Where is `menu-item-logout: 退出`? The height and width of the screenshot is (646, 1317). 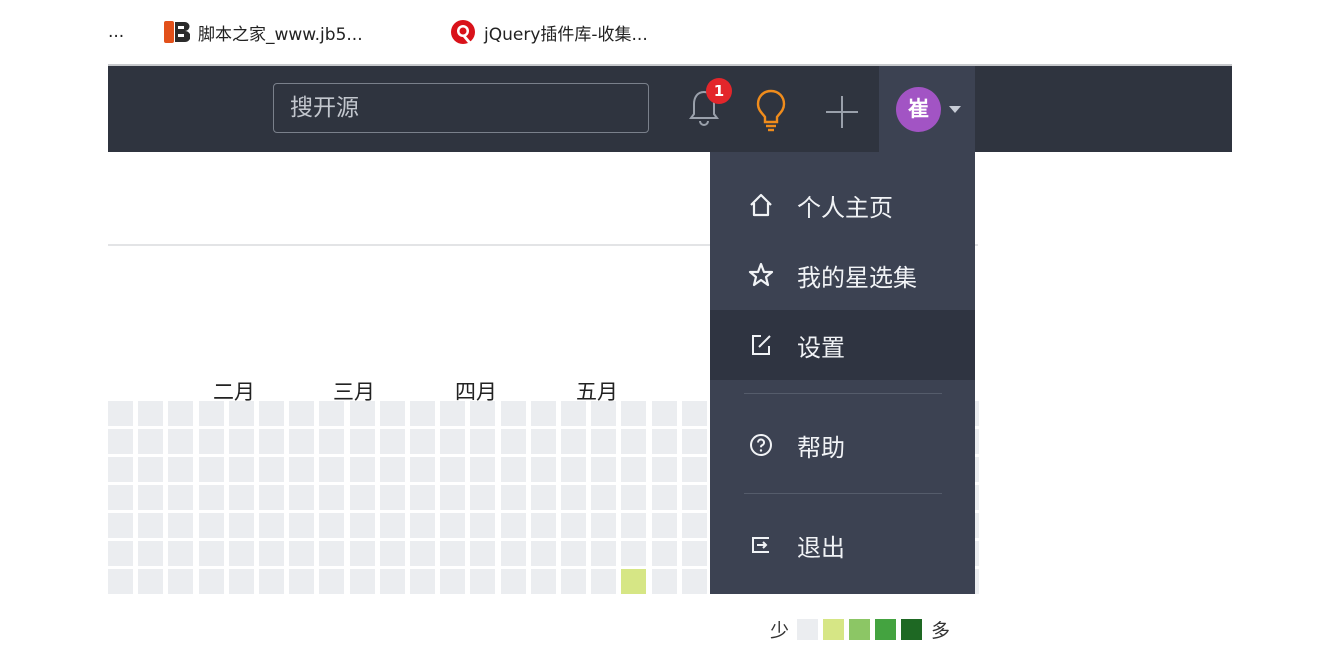 menu-item-logout: 退出 is located at coordinates (842, 545).